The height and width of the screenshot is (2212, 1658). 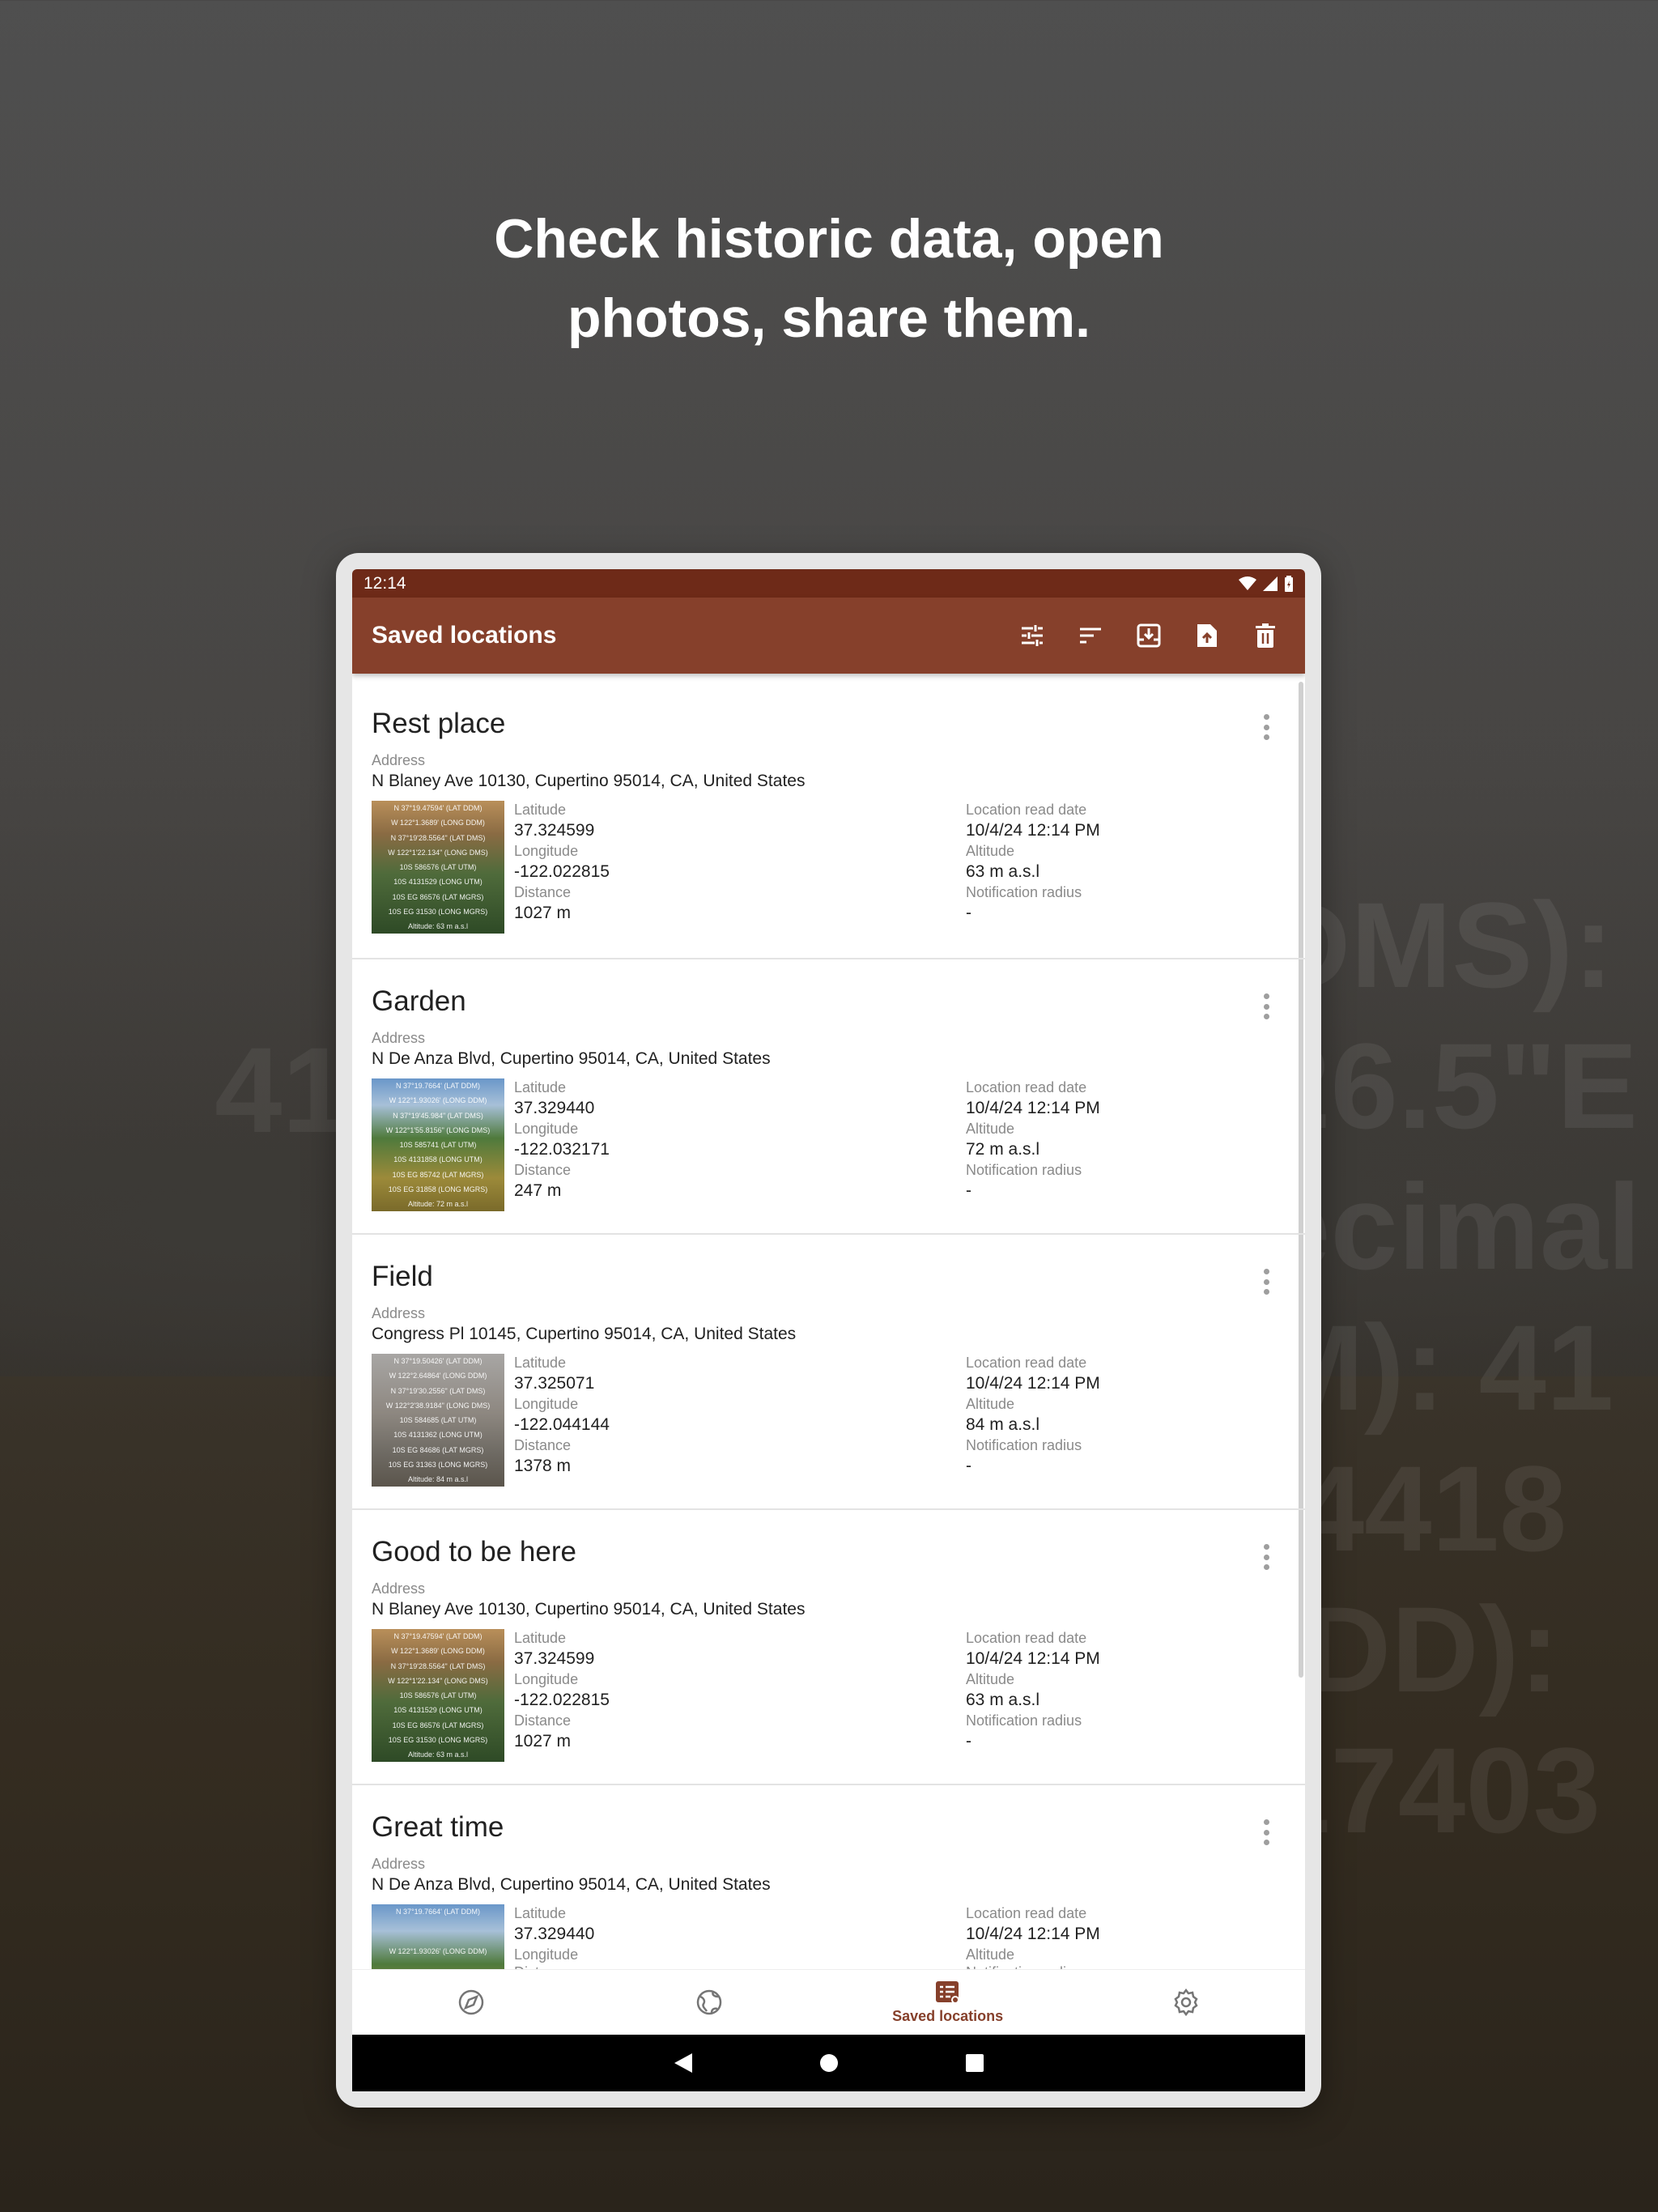 What do you see at coordinates (438, 1665) in the screenshot?
I see `thumb-coordinate-line: N 37°19'28.5564" (LAT DMS)` at bounding box center [438, 1665].